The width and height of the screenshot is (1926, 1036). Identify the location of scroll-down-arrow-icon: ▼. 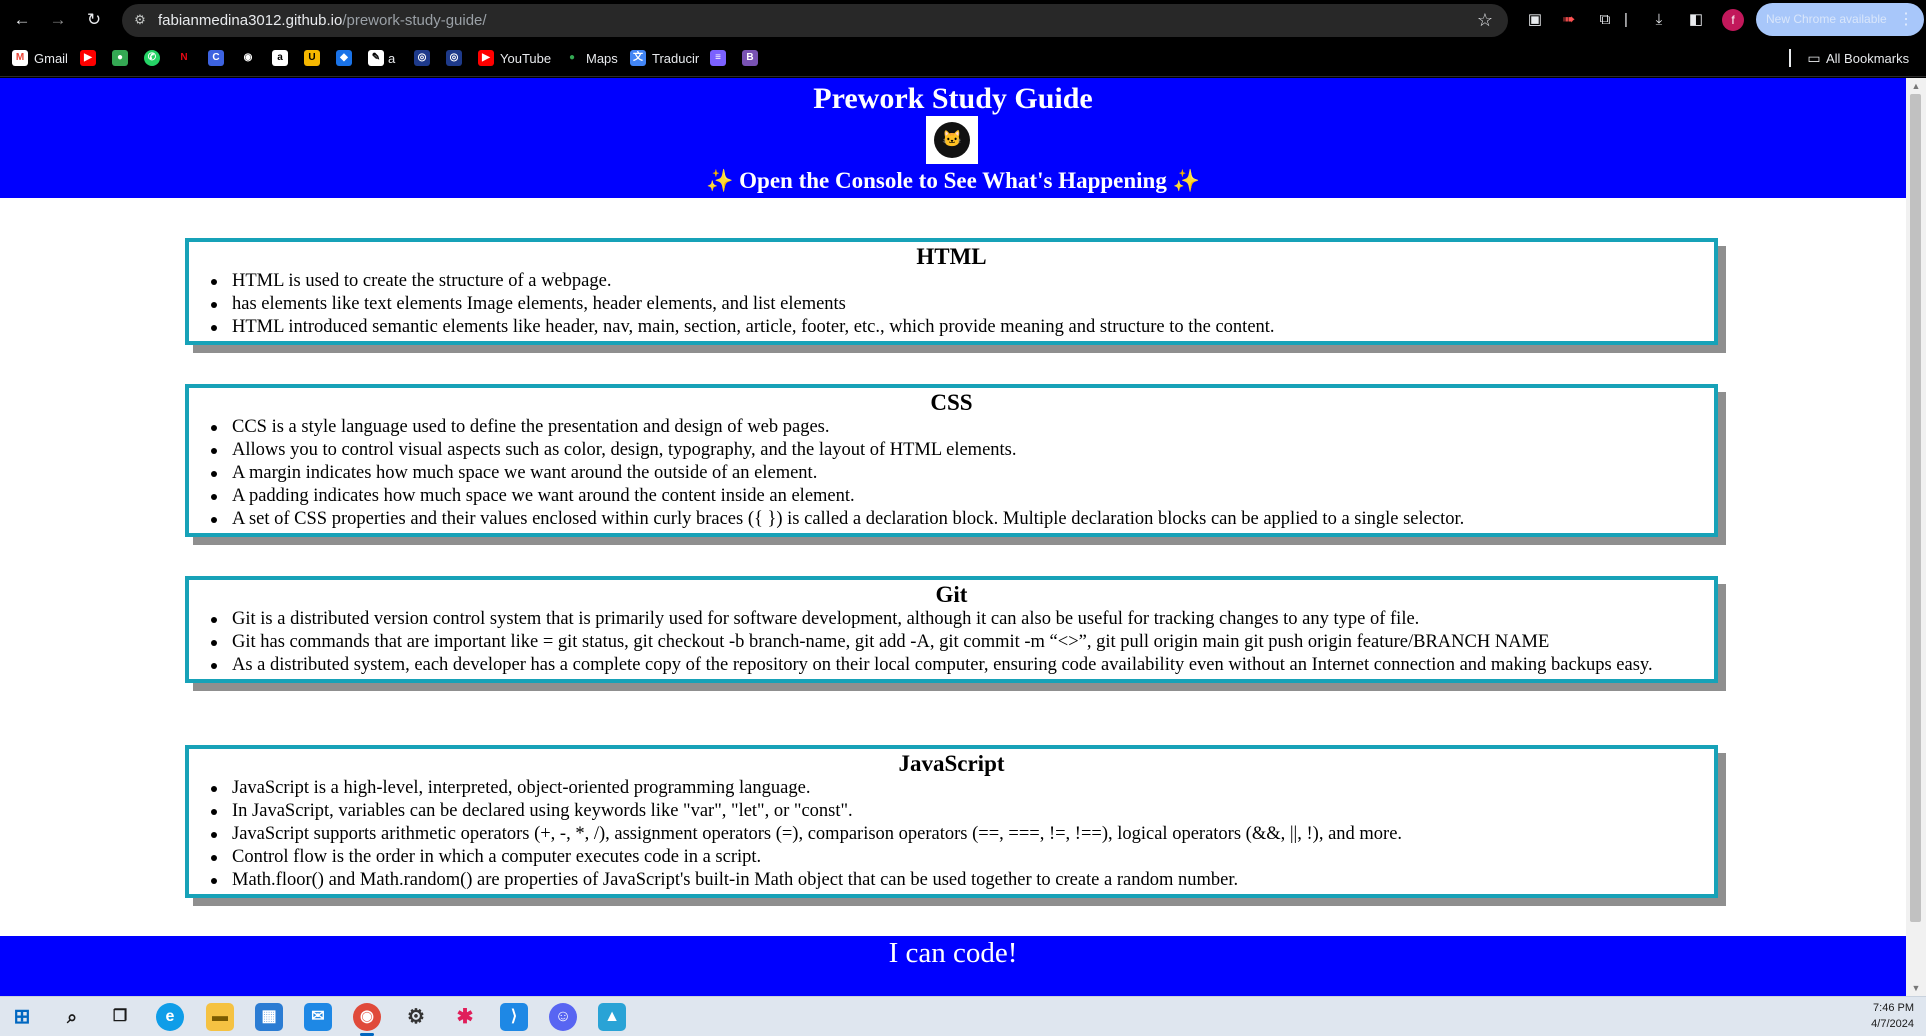
(1916, 988).